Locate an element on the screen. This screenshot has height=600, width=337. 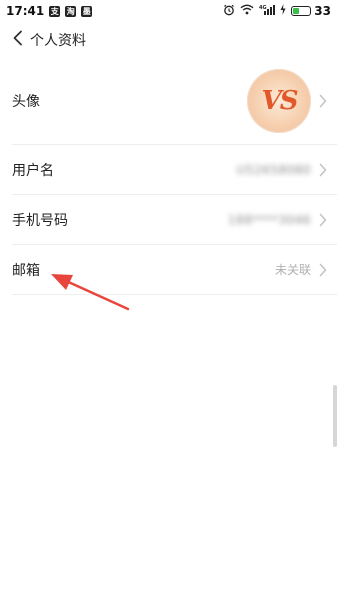
avatar: VS is located at coordinates (279, 101).